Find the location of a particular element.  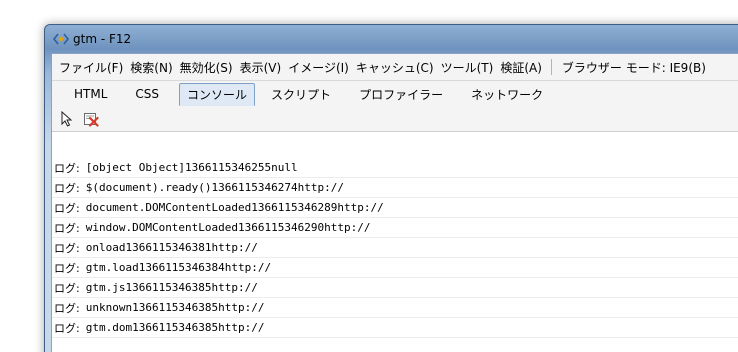

cursor-select-icon is located at coordinates (67, 119).